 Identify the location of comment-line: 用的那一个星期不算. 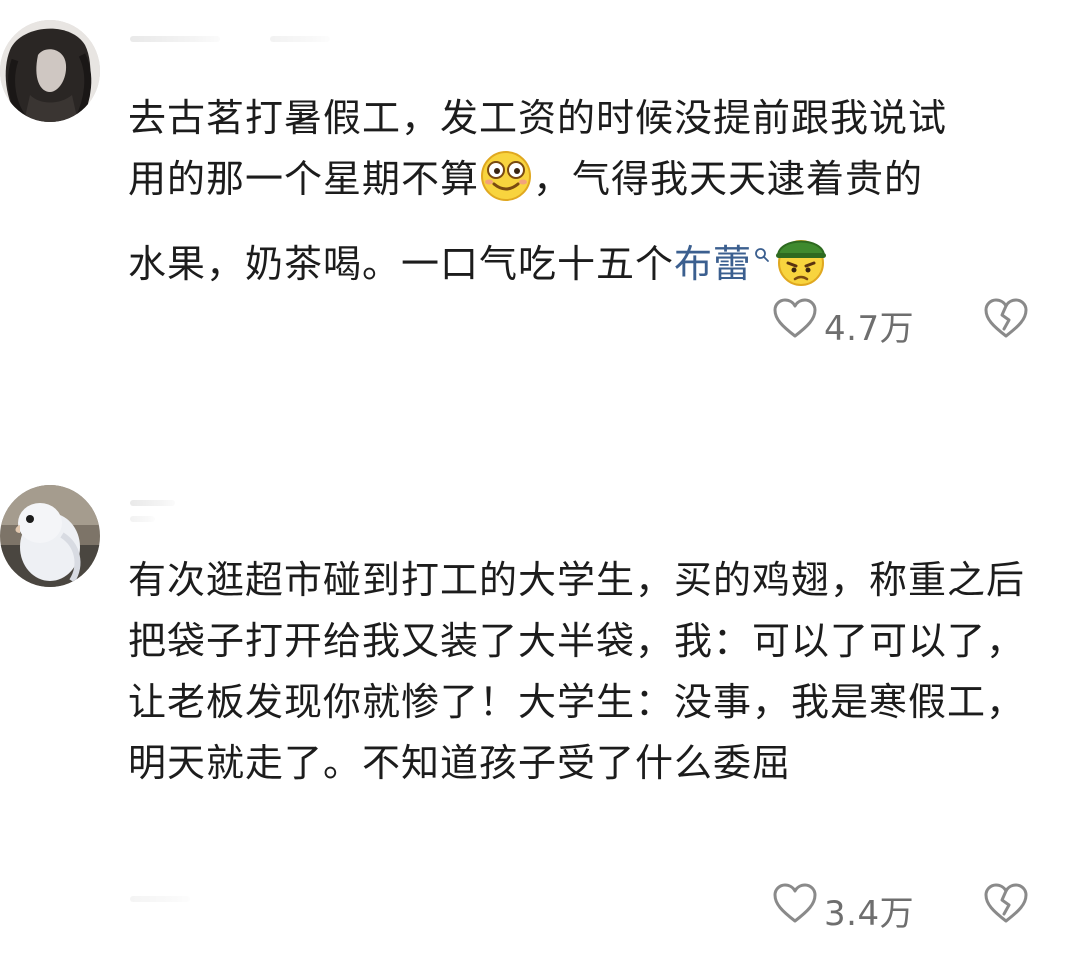
(304, 179).